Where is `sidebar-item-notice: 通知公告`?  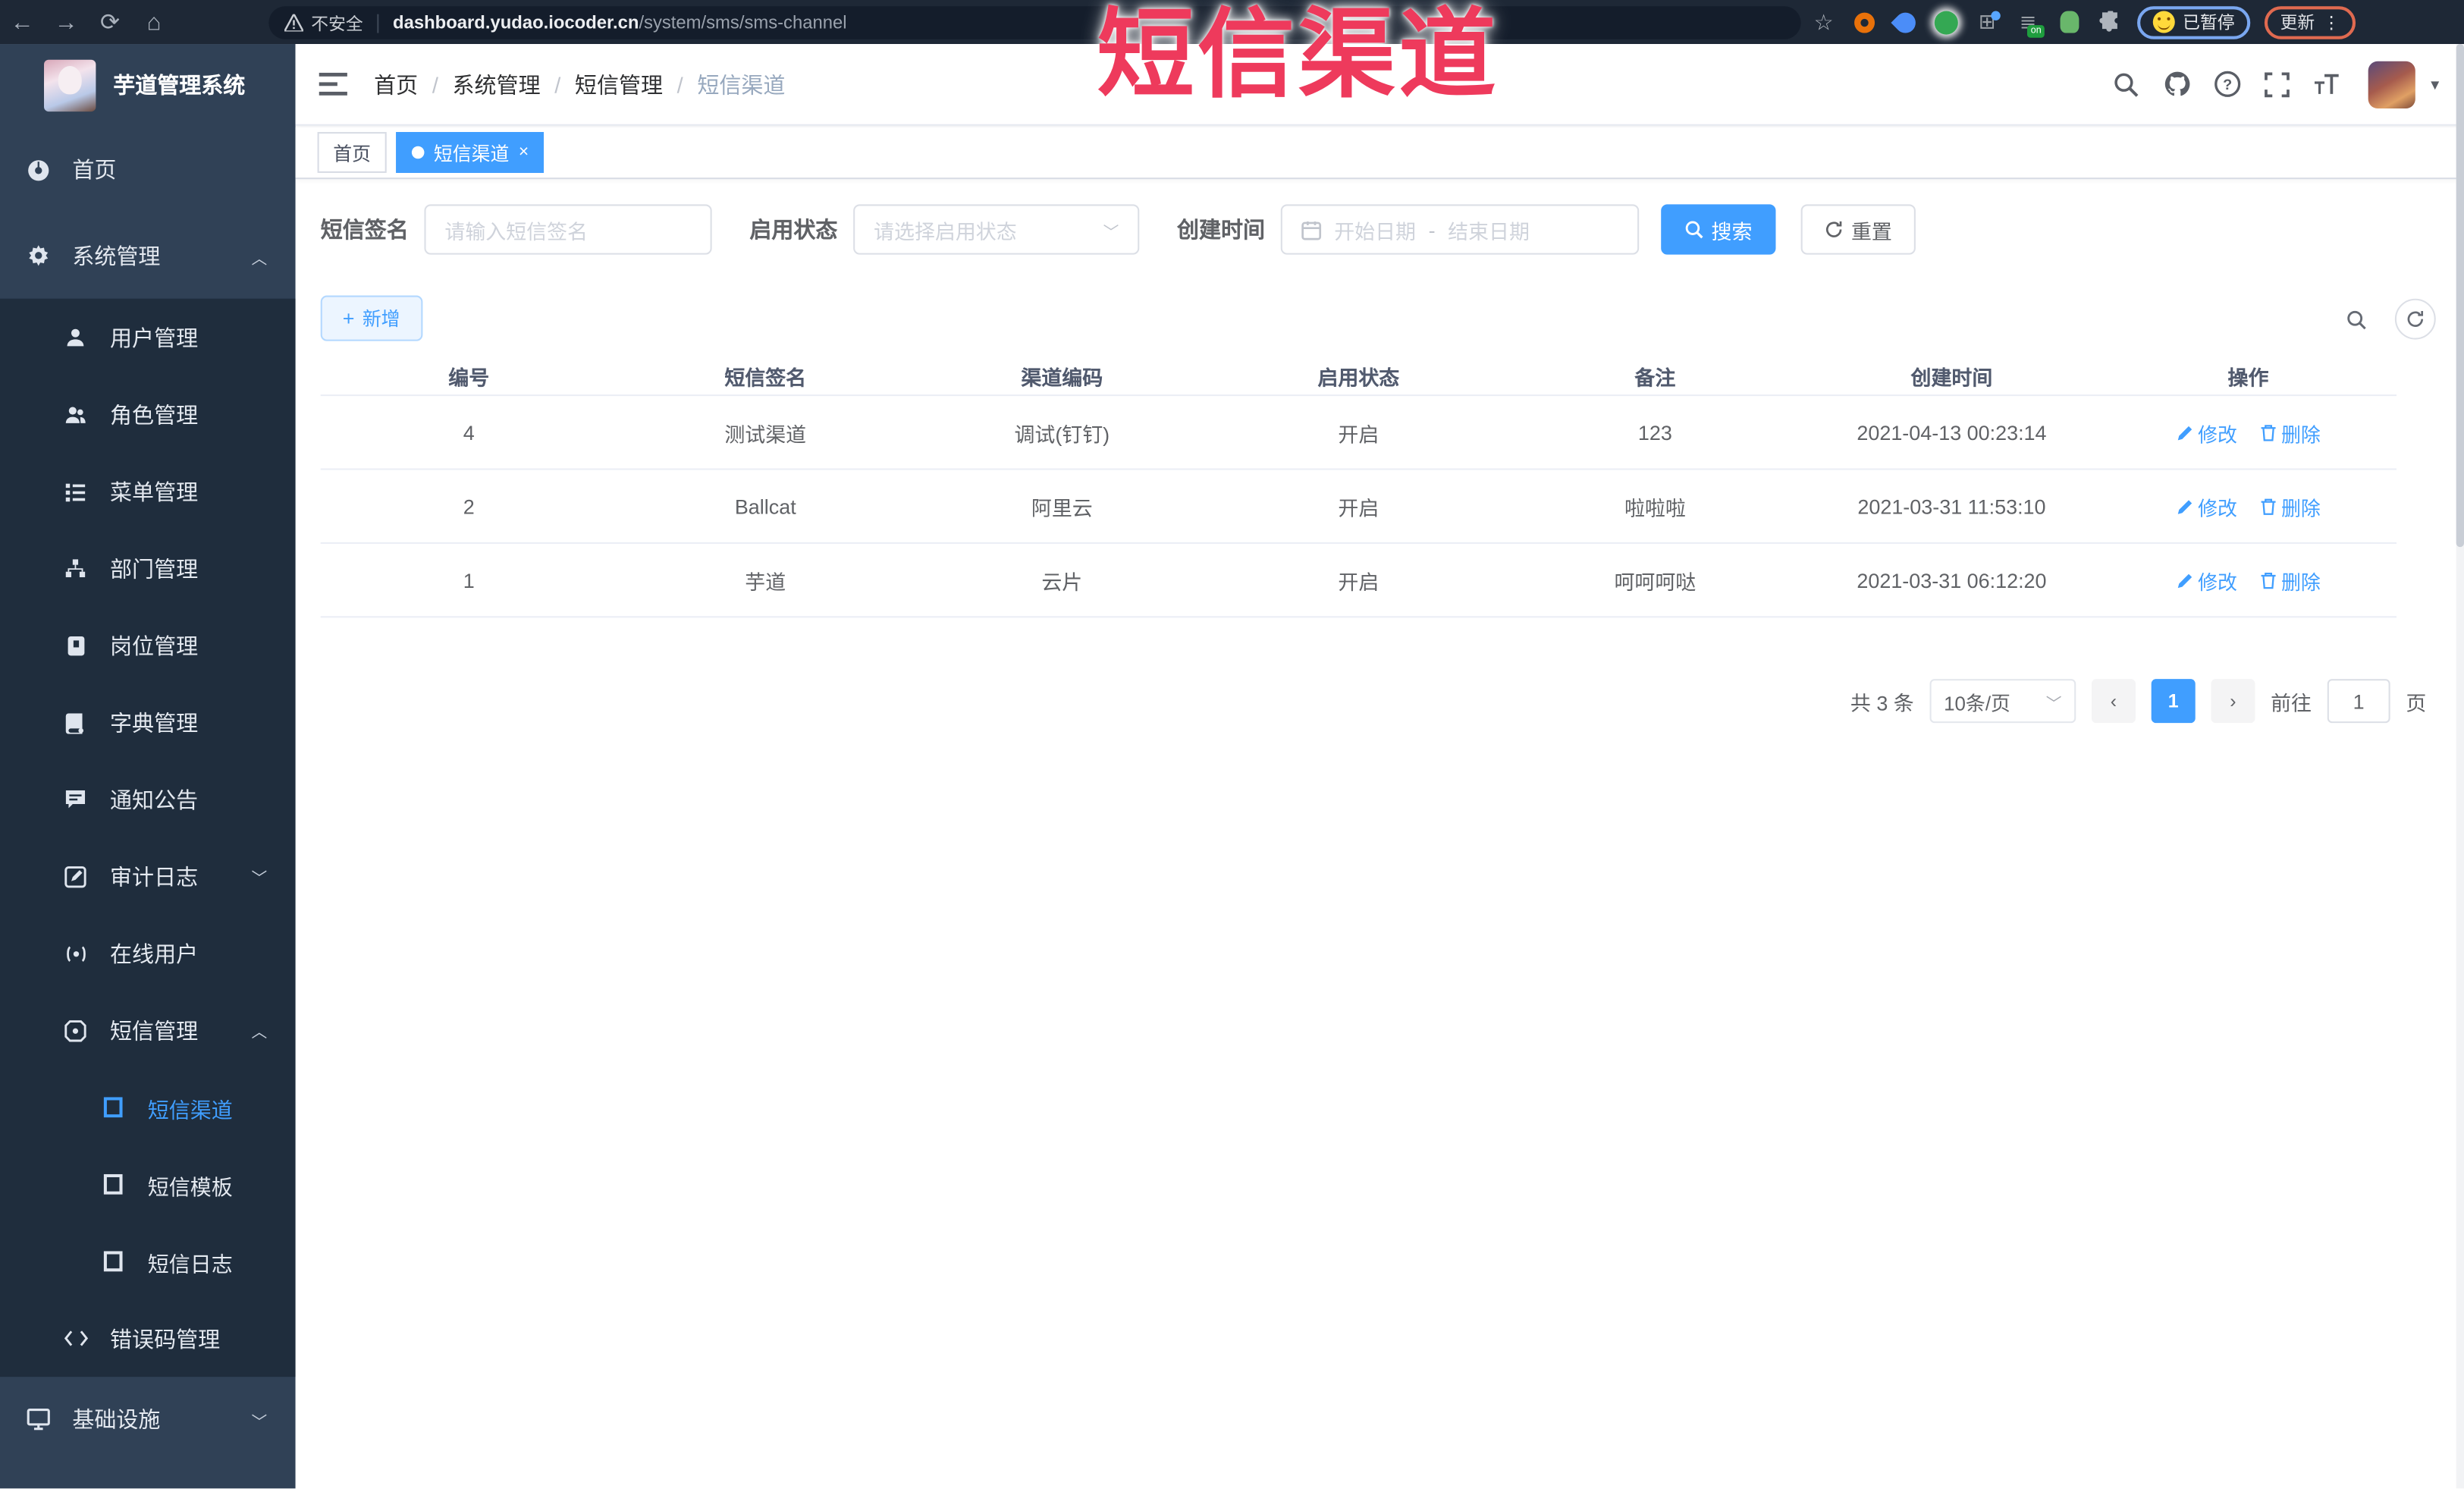
sidebar-item-notice: 通知公告 is located at coordinates (148, 800).